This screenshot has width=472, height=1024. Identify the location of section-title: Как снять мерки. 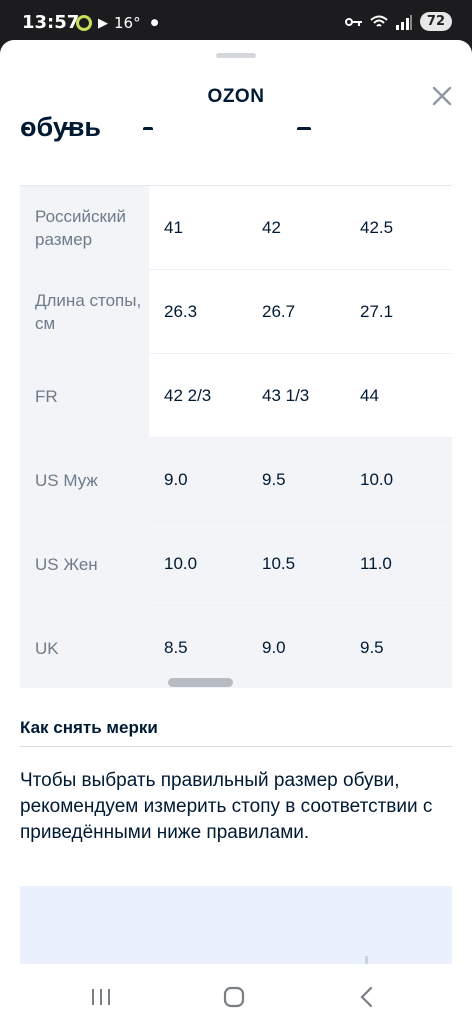
(89, 727).